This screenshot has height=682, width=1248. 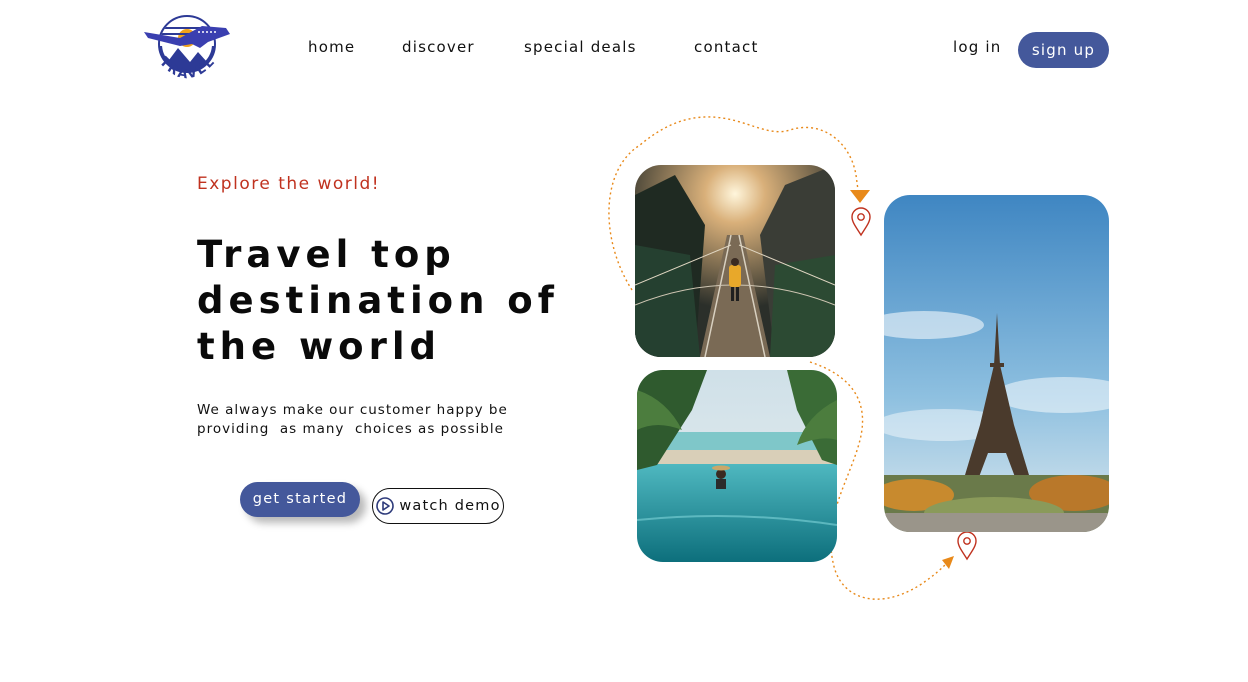 I want to click on headline-line: Travel top, so click(x=326, y=254).